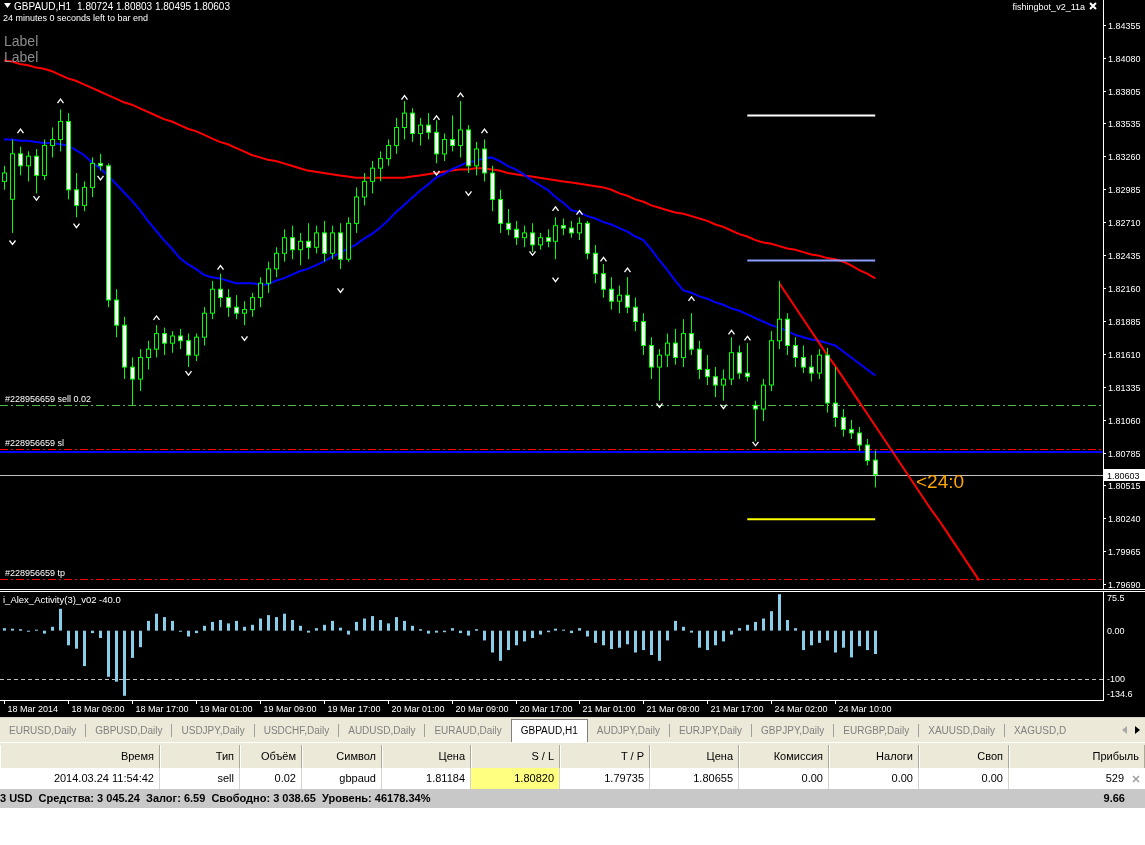 This screenshot has width=1145, height=845. What do you see at coordinates (342, 756) in the screenshot?
I see `column-header: Символ` at bounding box center [342, 756].